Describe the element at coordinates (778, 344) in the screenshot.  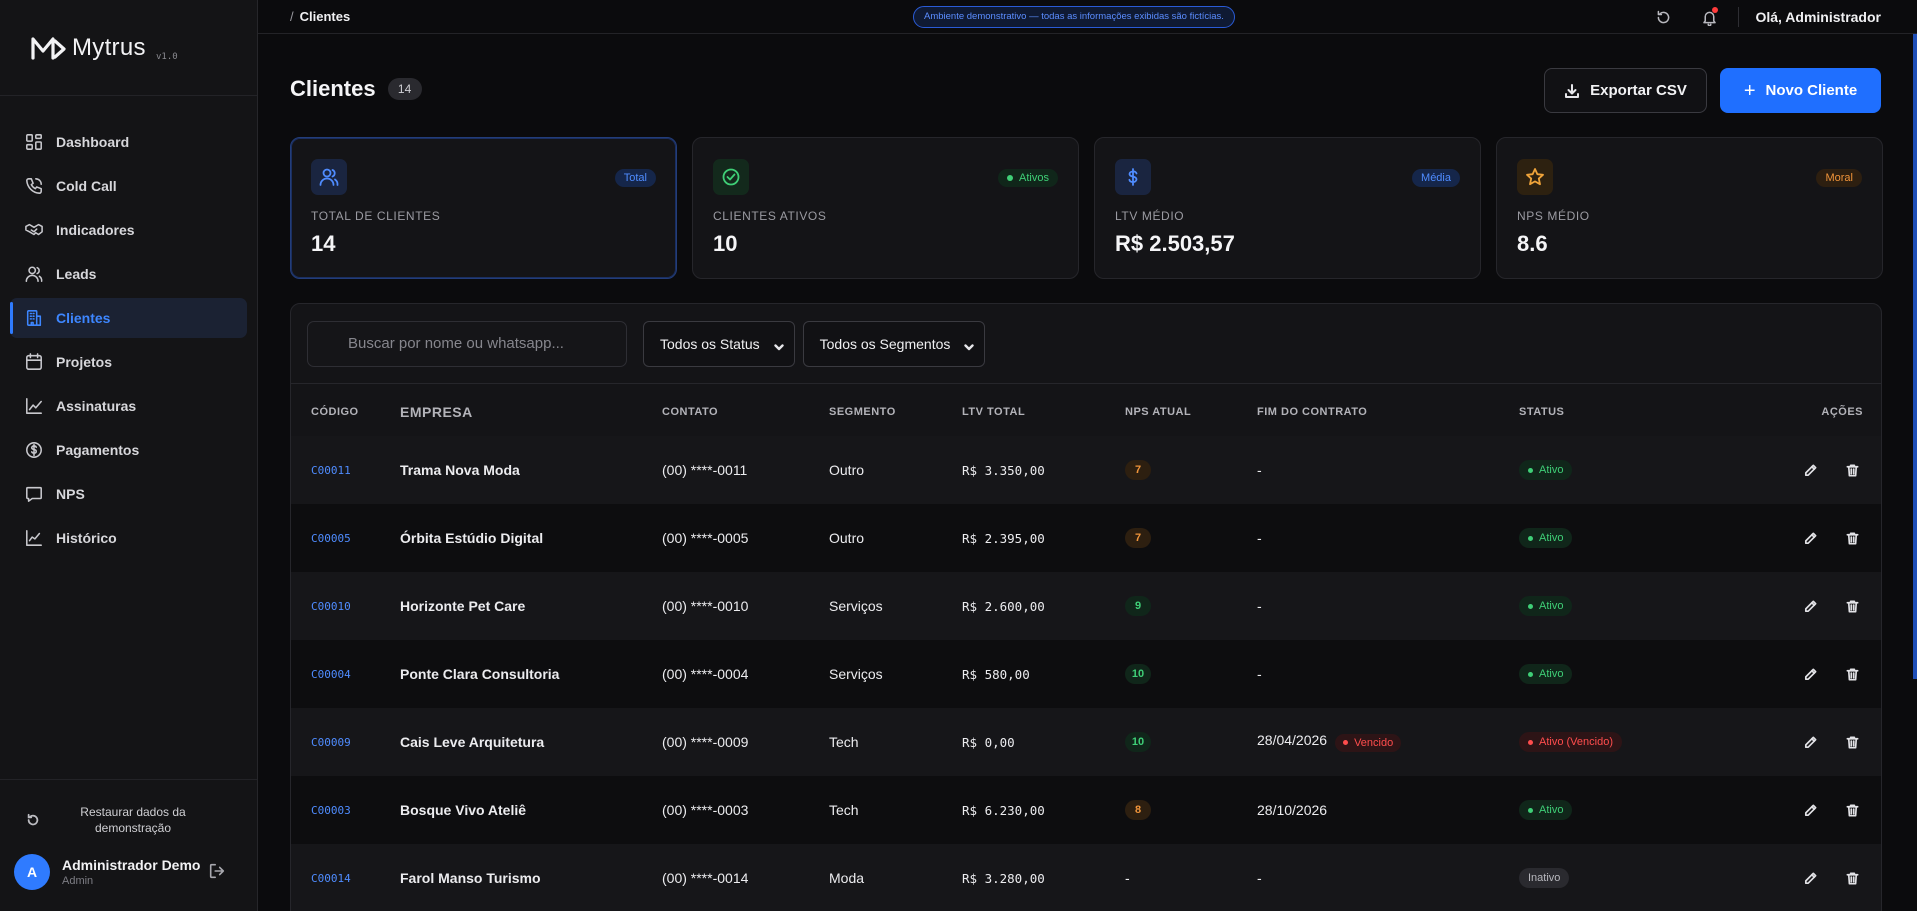
I see `chevron-down-icon` at that location.